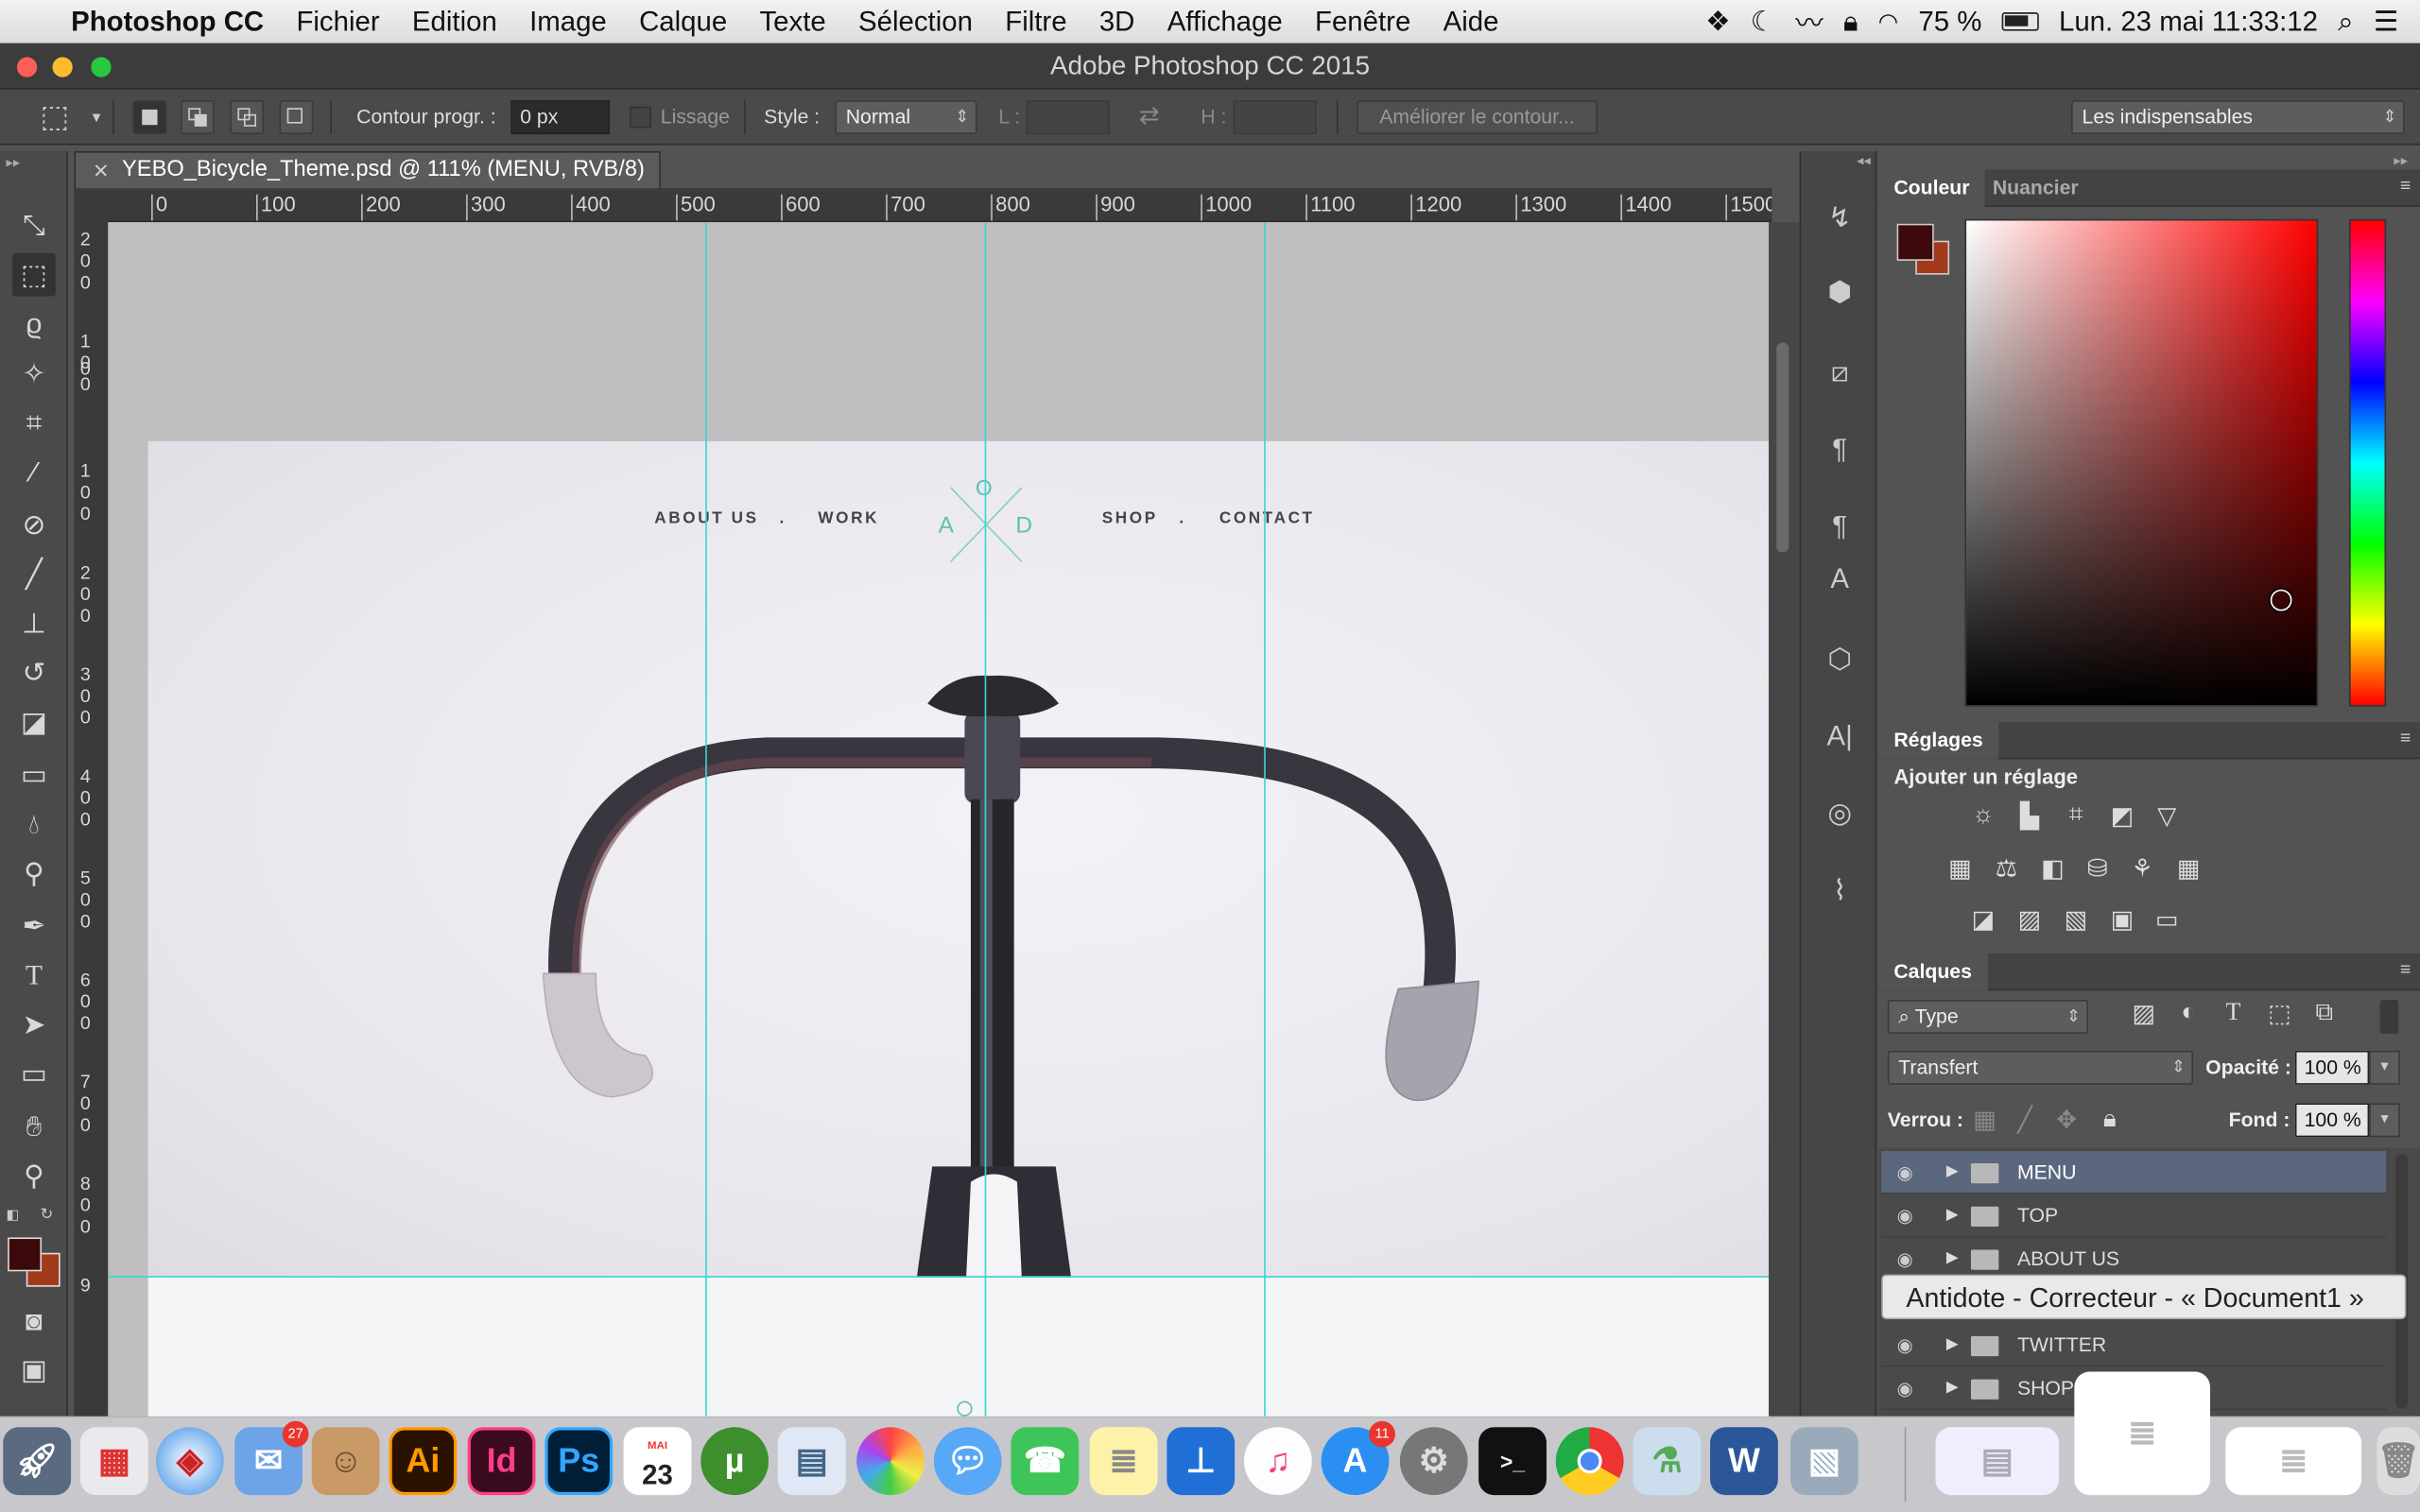 The width and height of the screenshot is (2420, 1512). What do you see at coordinates (1949, 22) in the screenshot?
I see `battery-percent: 75 %` at bounding box center [1949, 22].